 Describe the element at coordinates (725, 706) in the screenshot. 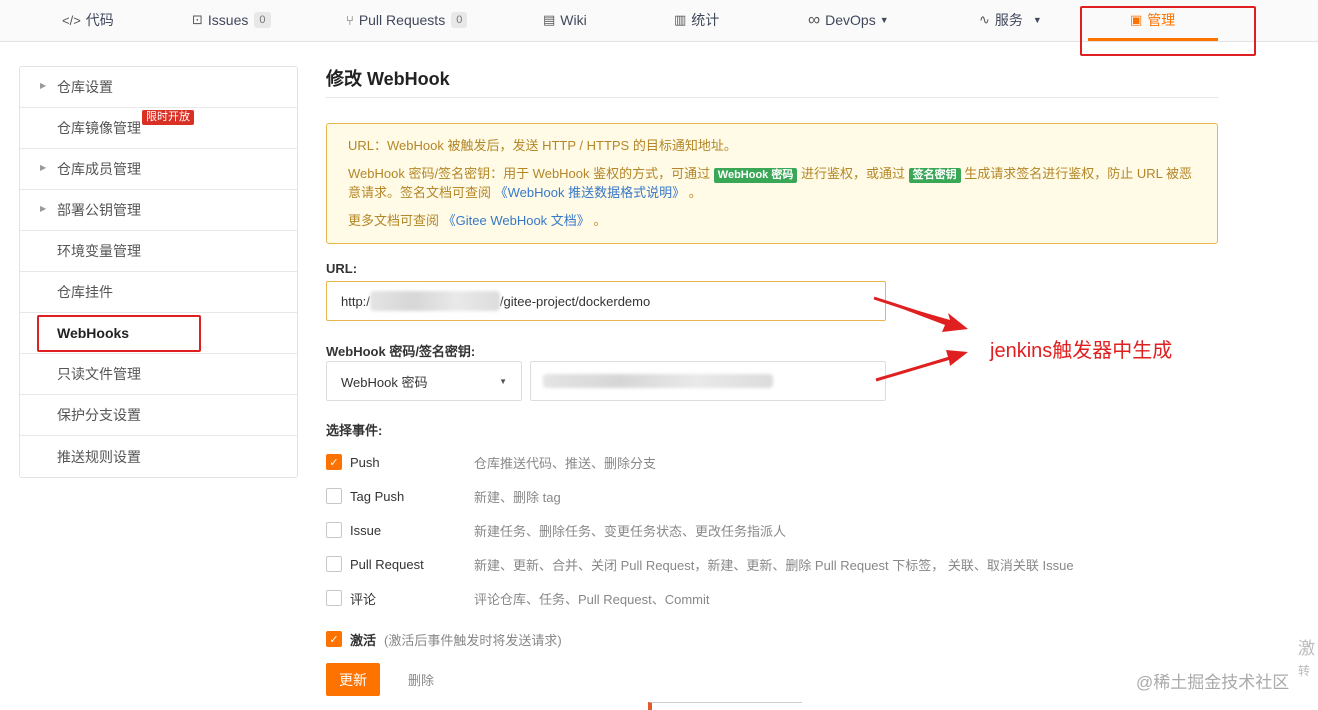

I see `cropped-footer-element` at that location.